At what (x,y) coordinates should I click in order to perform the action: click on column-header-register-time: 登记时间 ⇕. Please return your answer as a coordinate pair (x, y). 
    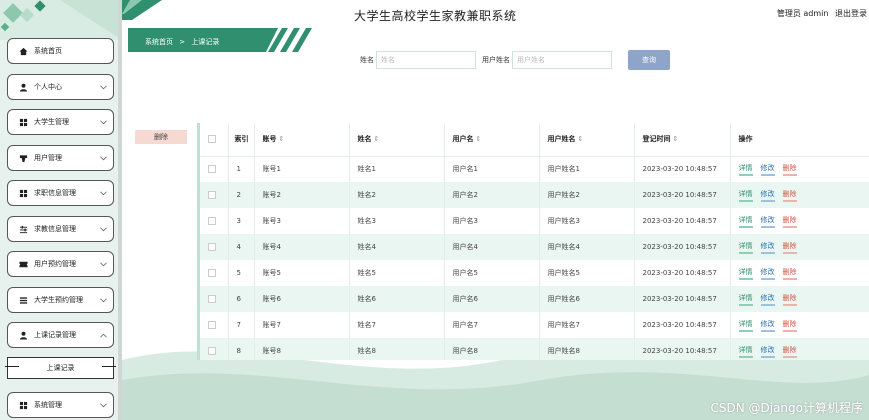
    Looking at the image, I should click on (682, 140).